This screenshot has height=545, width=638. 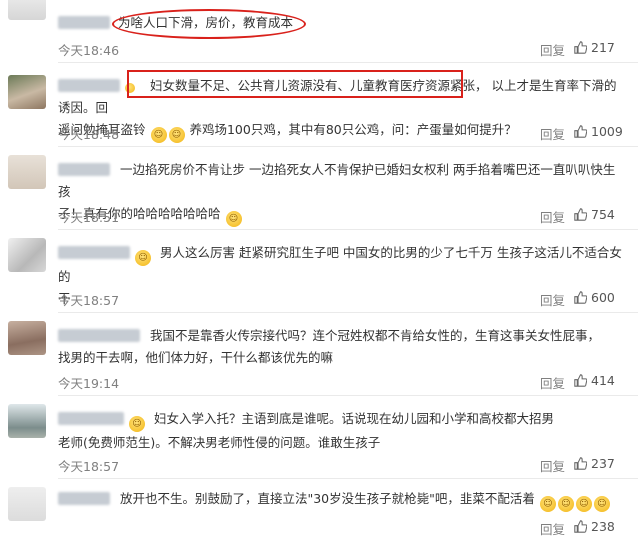 What do you see at coordinates (353, 418) in the screenshot?
I see `comment-body: 妇女入学入托？主语到底是谁呢。话说现在幼儿园和小学和高校都大招男` at bounding box center [353, 418].